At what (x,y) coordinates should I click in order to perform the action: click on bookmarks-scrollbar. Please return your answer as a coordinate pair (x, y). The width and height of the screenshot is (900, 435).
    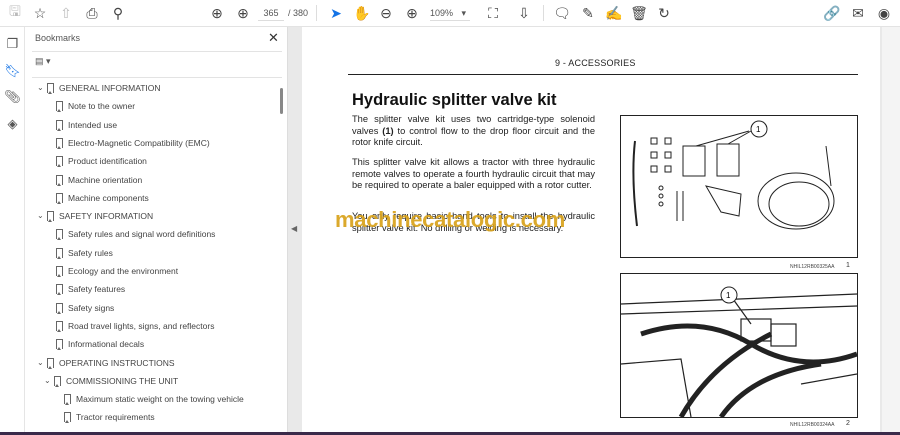
    Looking at the image, I should click on (281, 101).